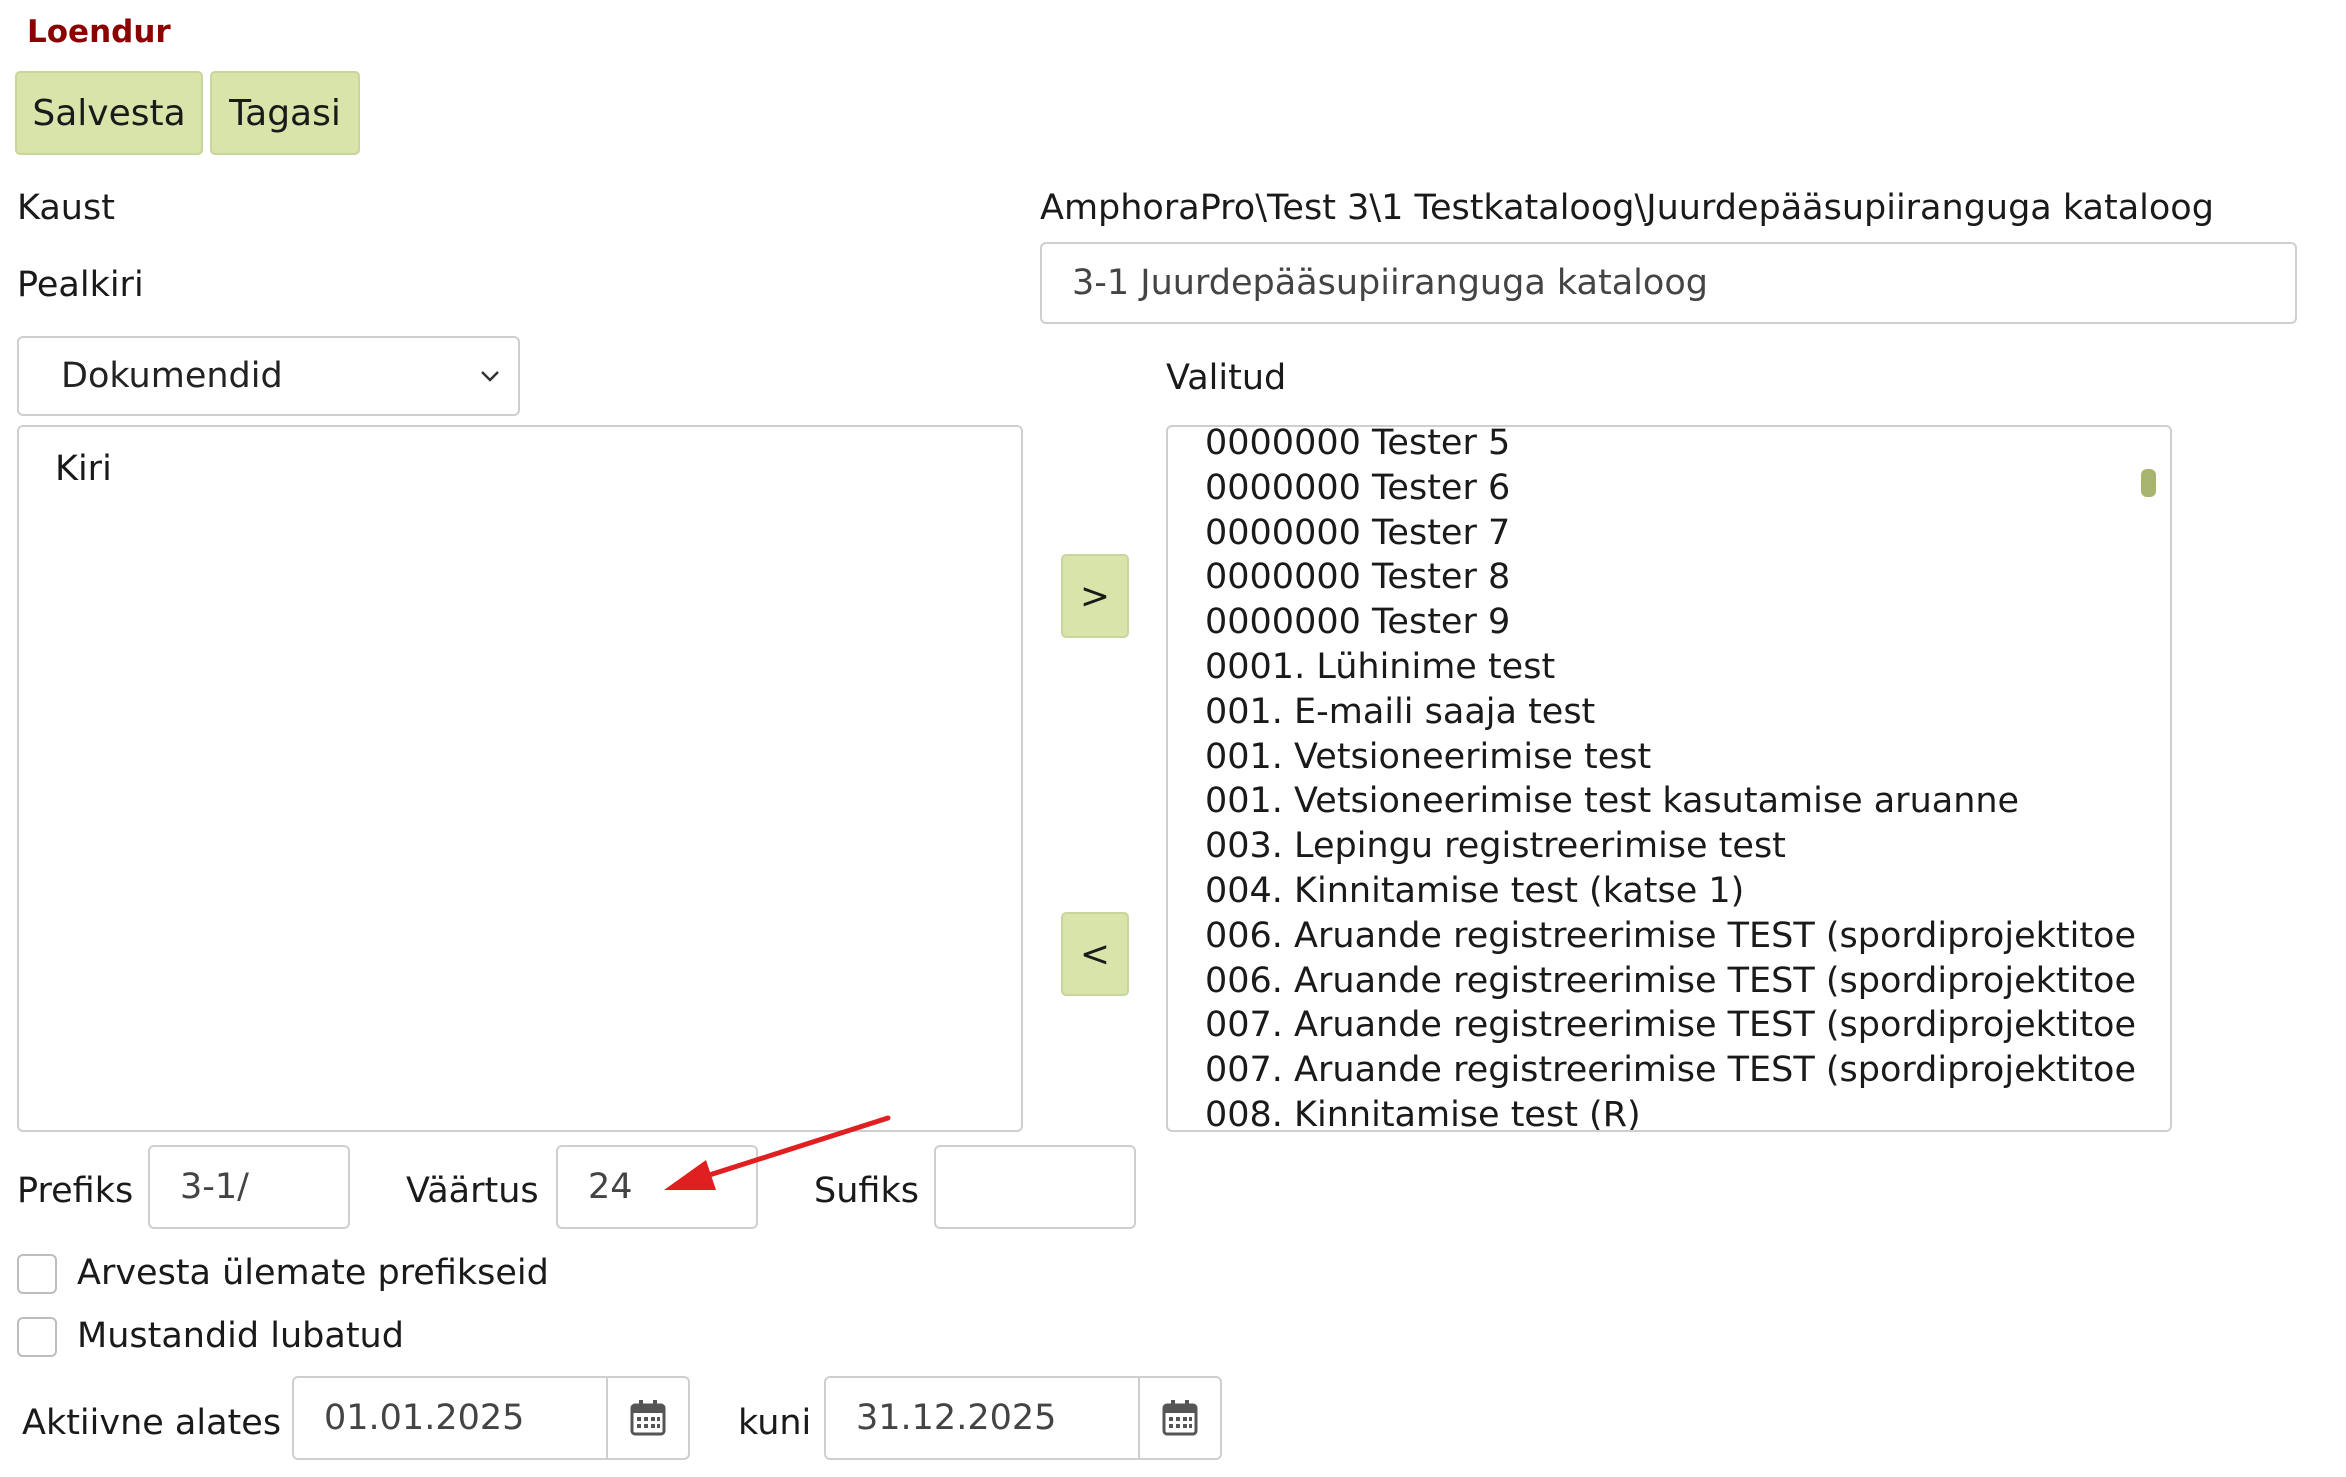 The height and width of the screenshot is (1477, 2346). I want to click on until-label: kuni, so click(775, 1423).